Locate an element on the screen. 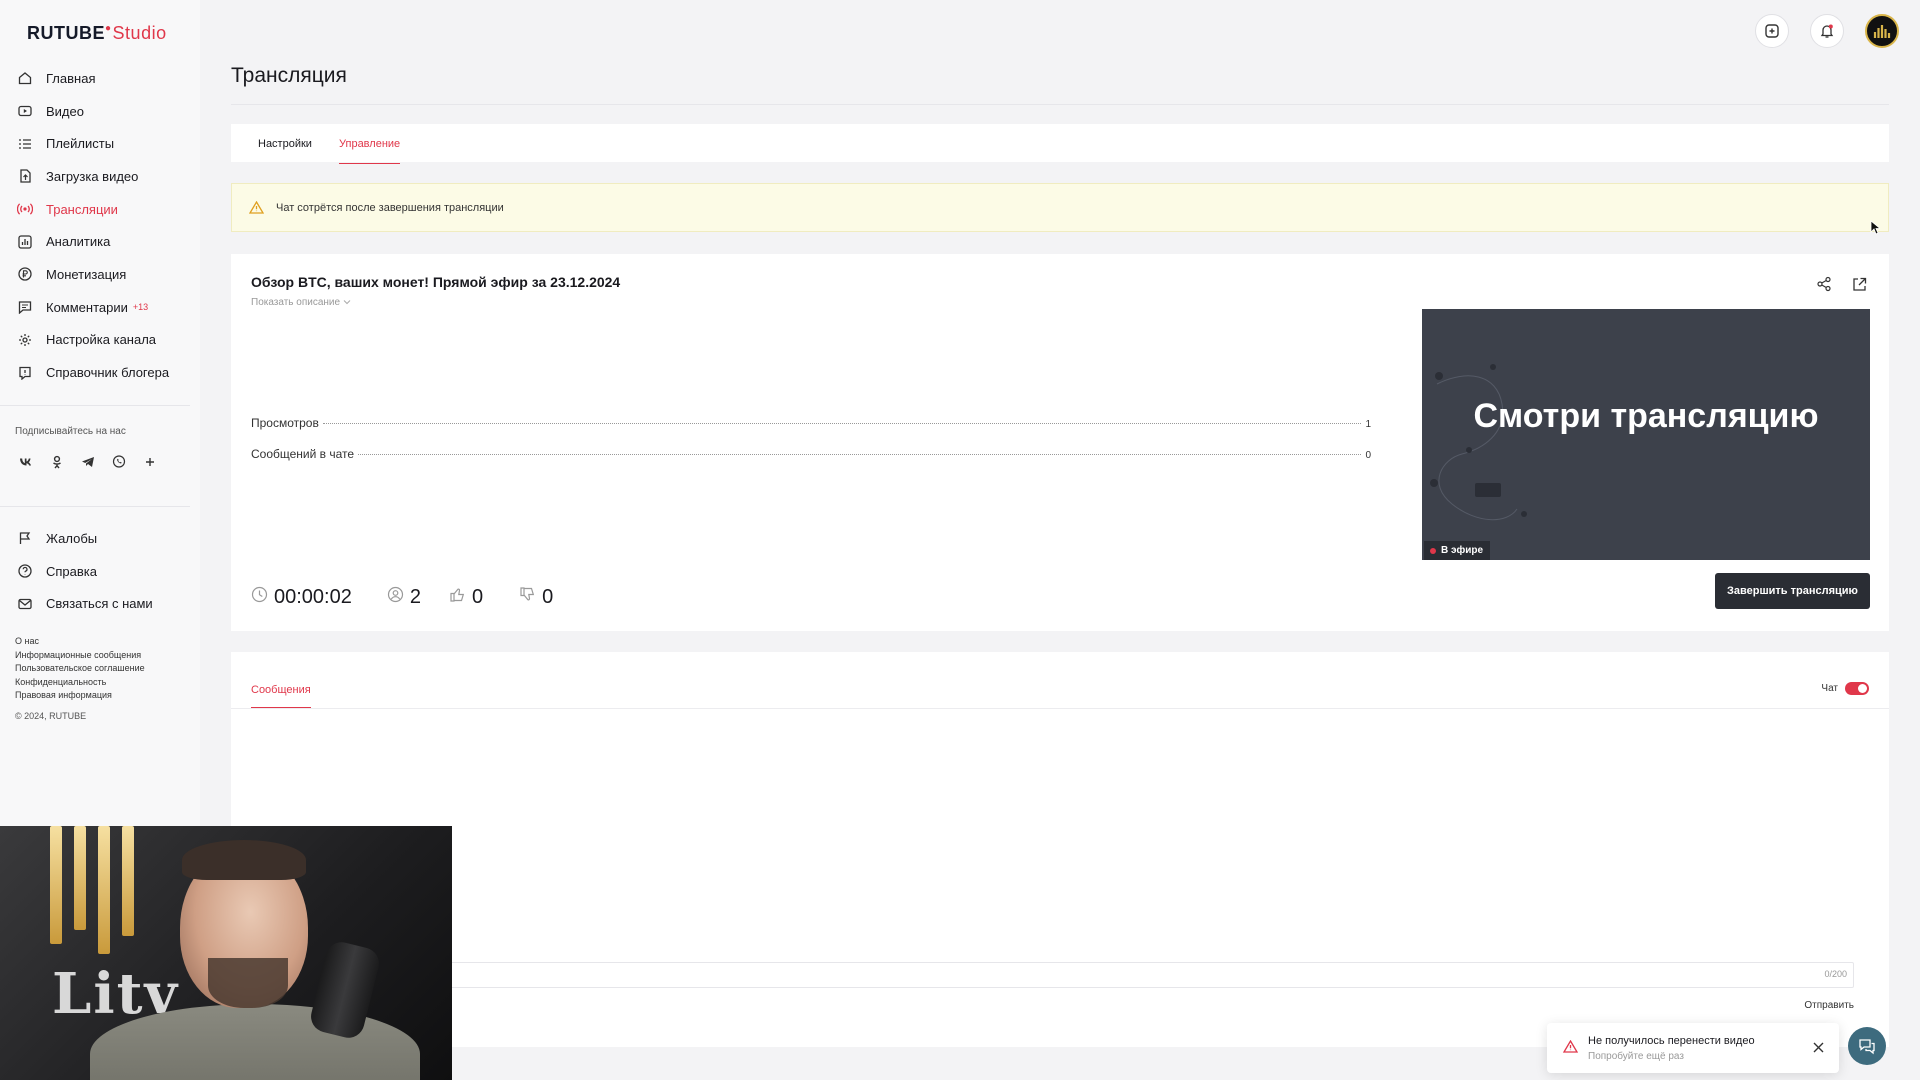  sidebar-item-label: Комментарии is located at coordinates (87, 307).